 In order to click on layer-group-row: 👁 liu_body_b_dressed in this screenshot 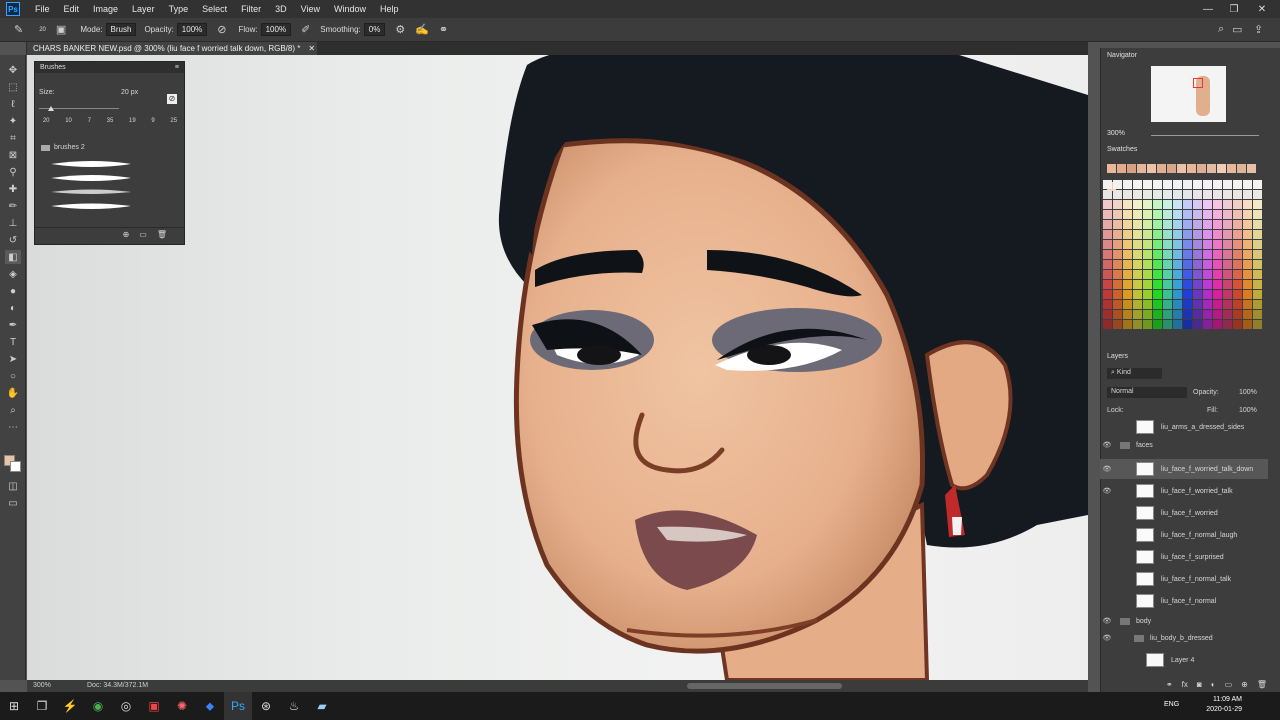, I will do `click(1184, 638)`.